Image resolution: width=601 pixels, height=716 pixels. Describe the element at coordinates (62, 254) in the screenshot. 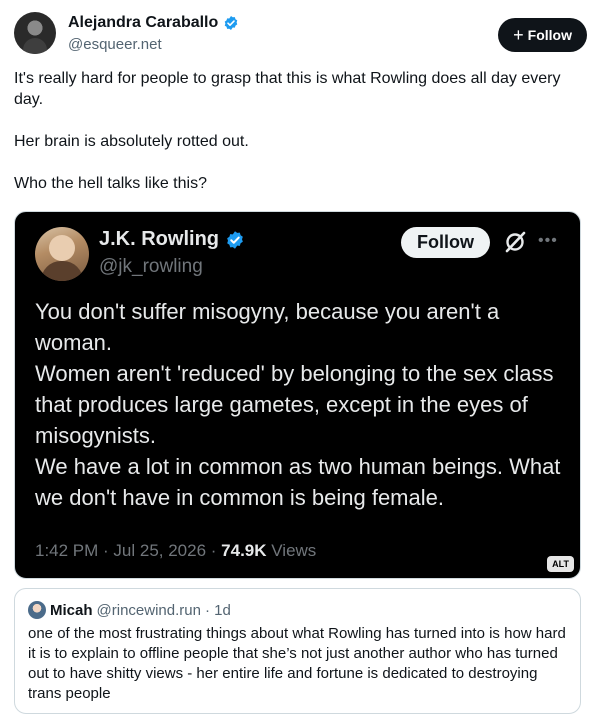

I see `embedded-avatar` at that location.